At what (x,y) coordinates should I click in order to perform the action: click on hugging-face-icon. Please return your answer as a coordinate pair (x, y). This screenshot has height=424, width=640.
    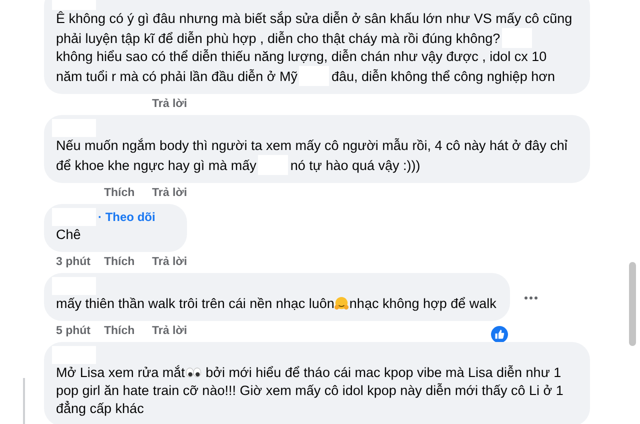
    Looking at the image, I should click on (342, 303).